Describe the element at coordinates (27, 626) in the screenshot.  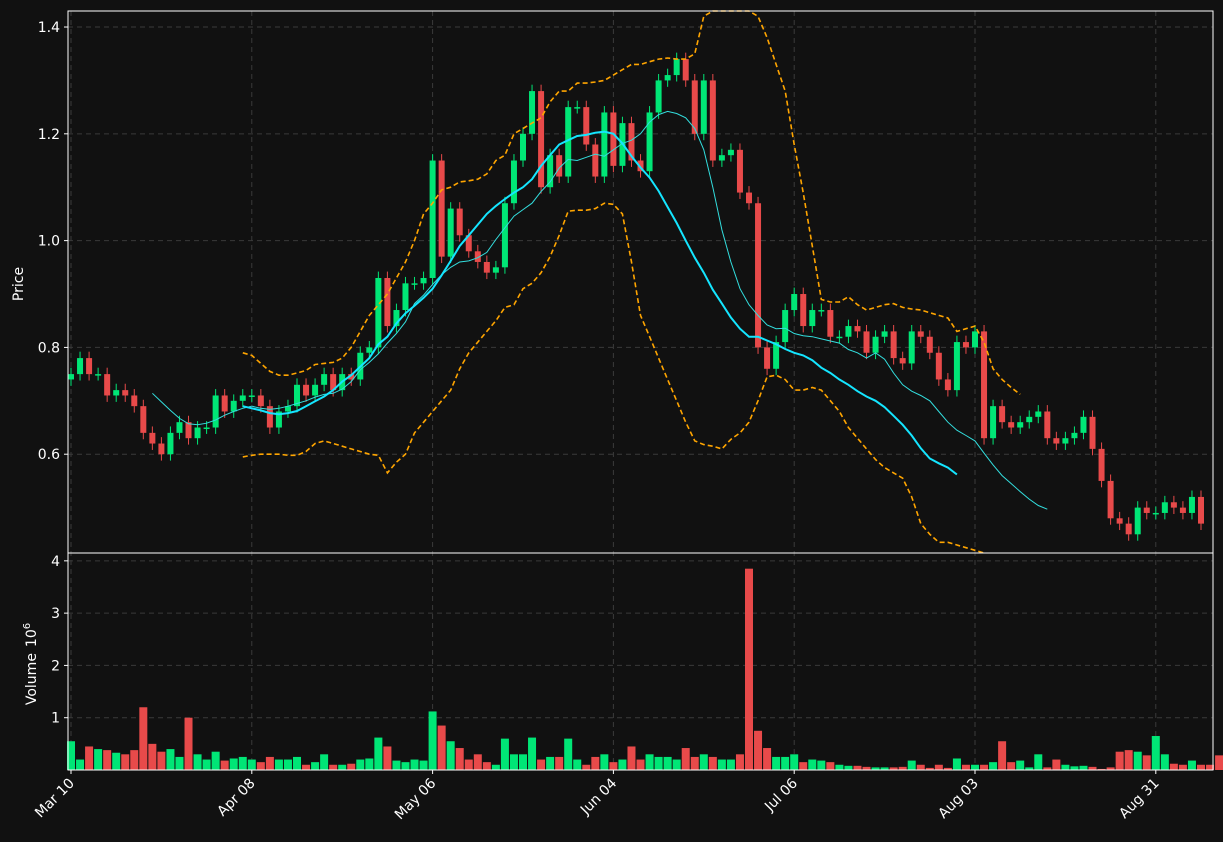
I see `volume-axis-label-exponent: 6` at that location.